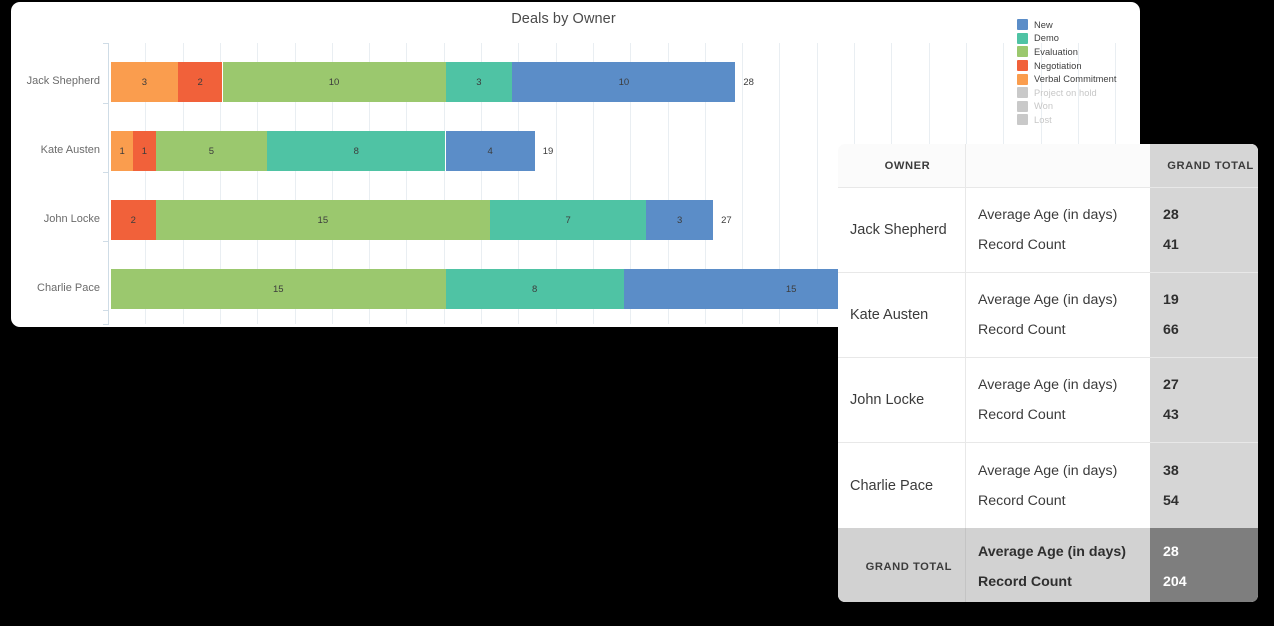 Image resolution: width=1274 pixels, height=626 pixels. What do you see at coordinates (1078, 25) in the screenshot?
I see `legend-item-new: New` at bounding box center [1078, 25].